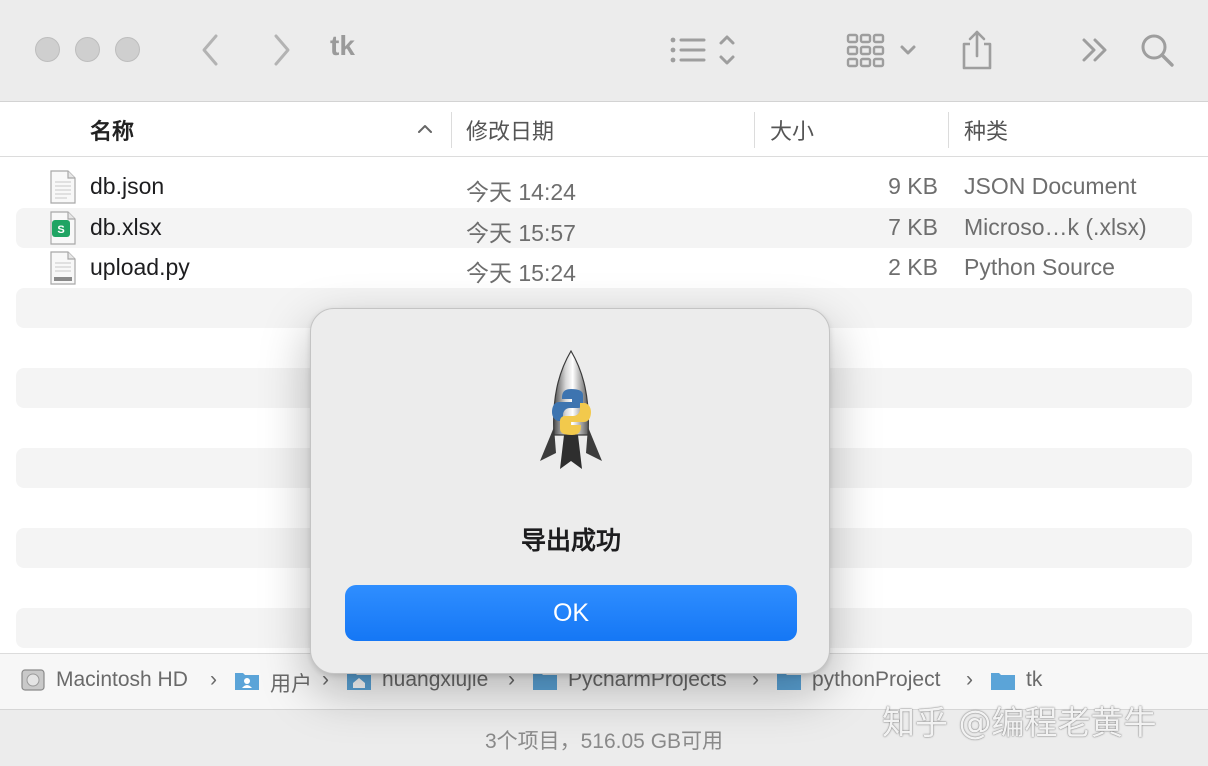  I want to click on forward-button, so click(282, 50).